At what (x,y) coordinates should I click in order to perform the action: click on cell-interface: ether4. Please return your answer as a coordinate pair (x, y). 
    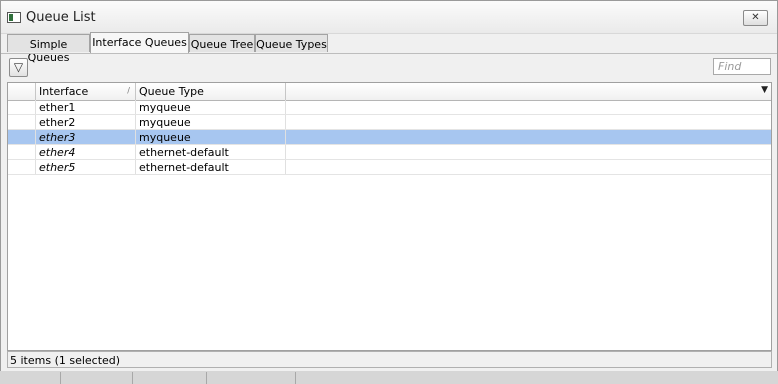
    Looking at the image, I should click on (86, 152).